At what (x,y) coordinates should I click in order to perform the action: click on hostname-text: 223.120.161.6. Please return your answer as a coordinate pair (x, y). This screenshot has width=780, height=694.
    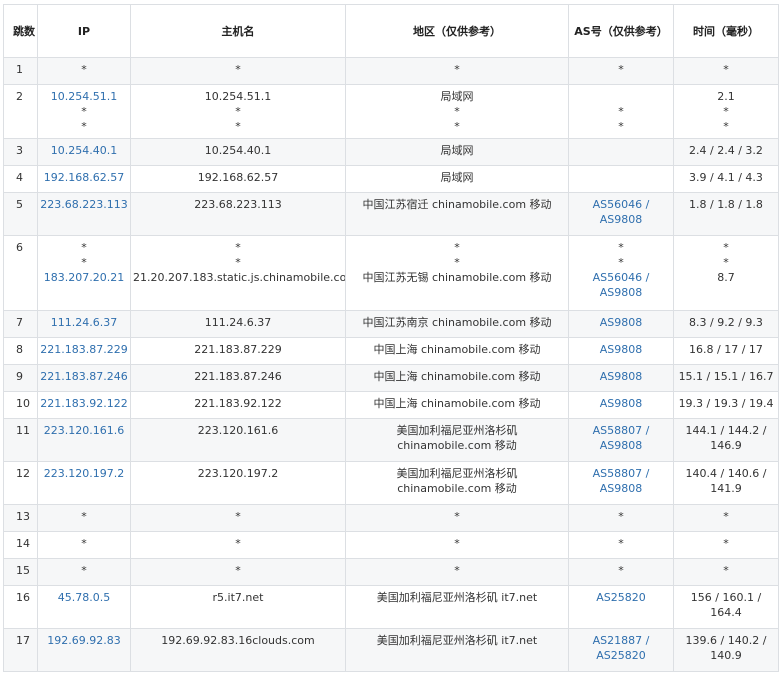
    Looking at the image, I should click on (238, 430).